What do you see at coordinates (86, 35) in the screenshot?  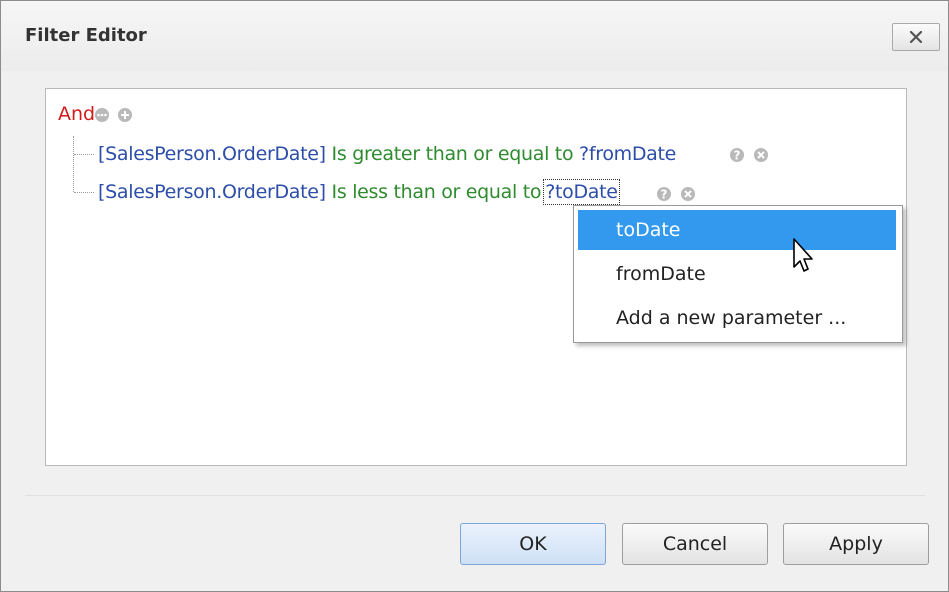 I see `dialog-title: Filter Editor` at bounding box center [86, 35].